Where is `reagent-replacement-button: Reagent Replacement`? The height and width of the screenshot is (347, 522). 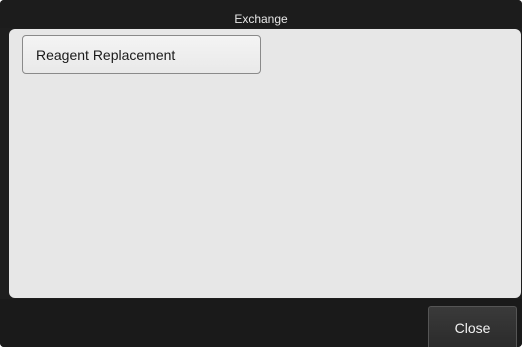
reagent-replacement-button: Reagent Replacement is located at coordinates (141, 54).